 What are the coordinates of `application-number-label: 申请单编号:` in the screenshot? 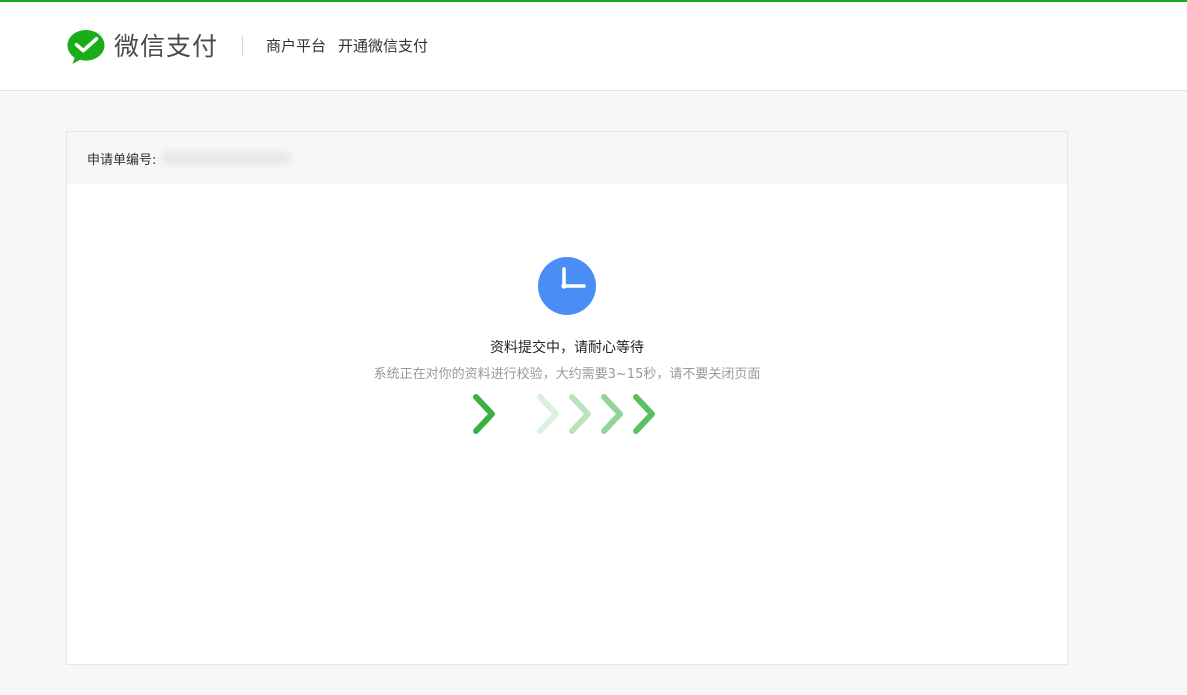 It's located at (122, 160).